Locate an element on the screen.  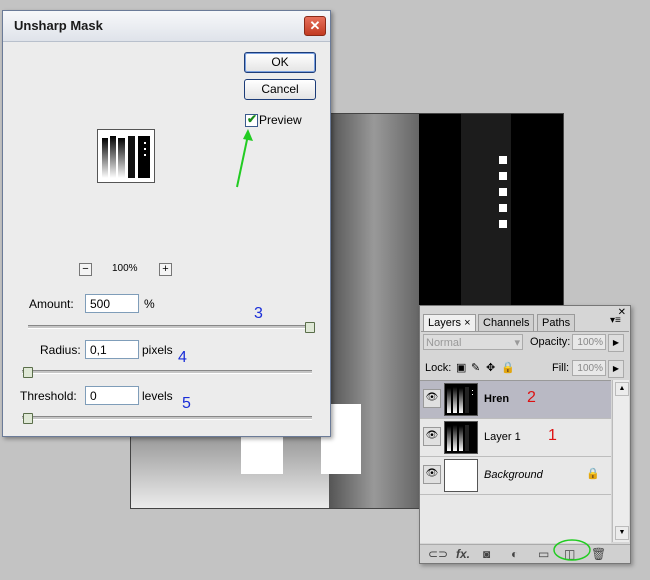
lock-image-icon: ✎ is located at coordinates (475, 367).